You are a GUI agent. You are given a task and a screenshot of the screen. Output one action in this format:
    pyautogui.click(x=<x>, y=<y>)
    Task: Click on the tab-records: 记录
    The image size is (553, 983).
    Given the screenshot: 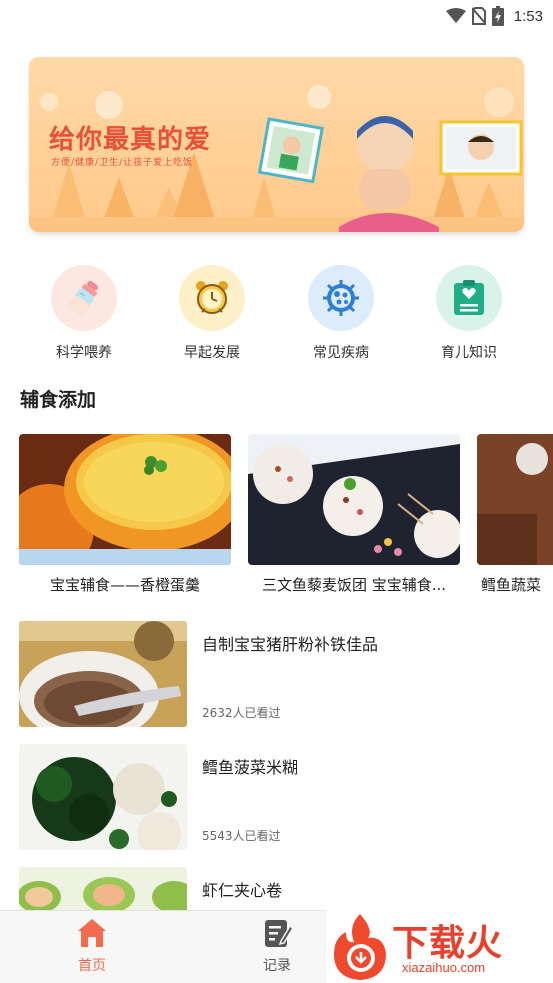 What is the action you would take?
    pyautogui.click(x=277, y=946)
    